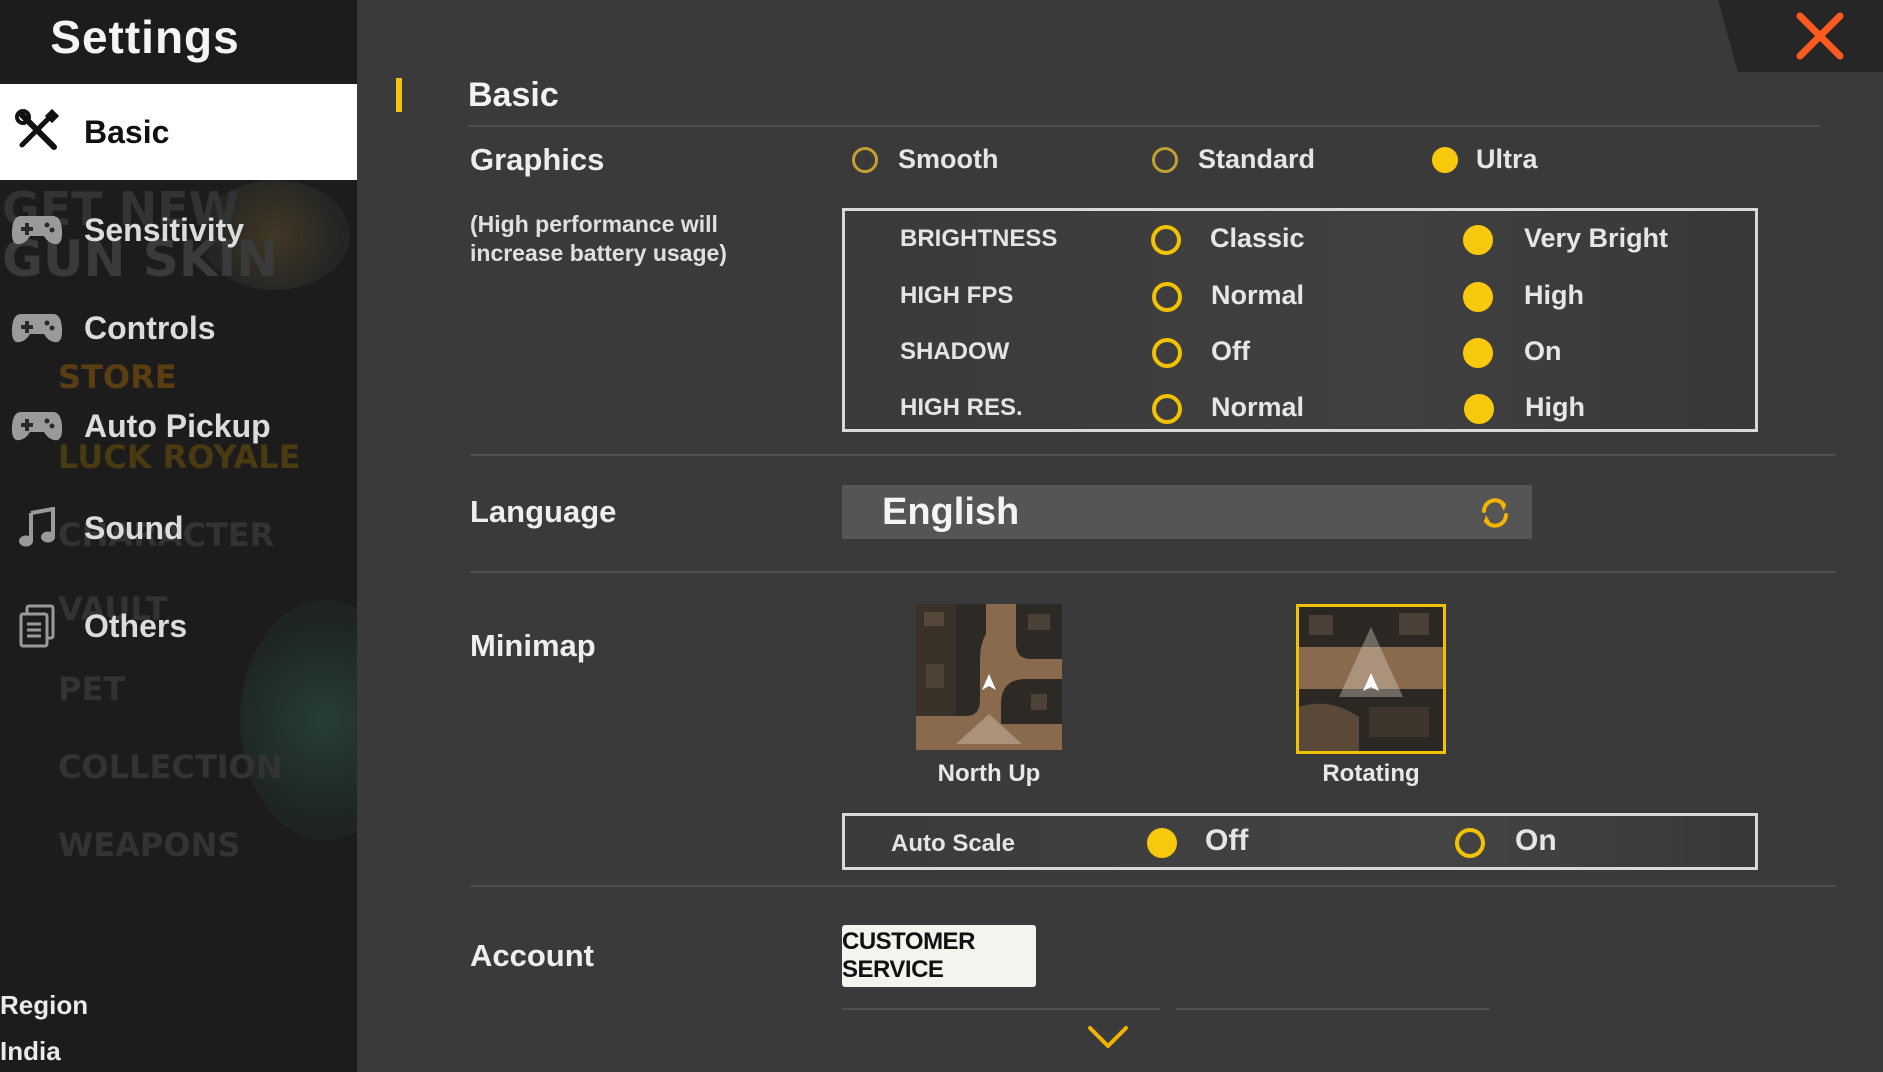 Image resolution: width=1883 pixels, height=1072 pixels. I want to click on high-fps-normal-label: Normal, so click(1258, 295).